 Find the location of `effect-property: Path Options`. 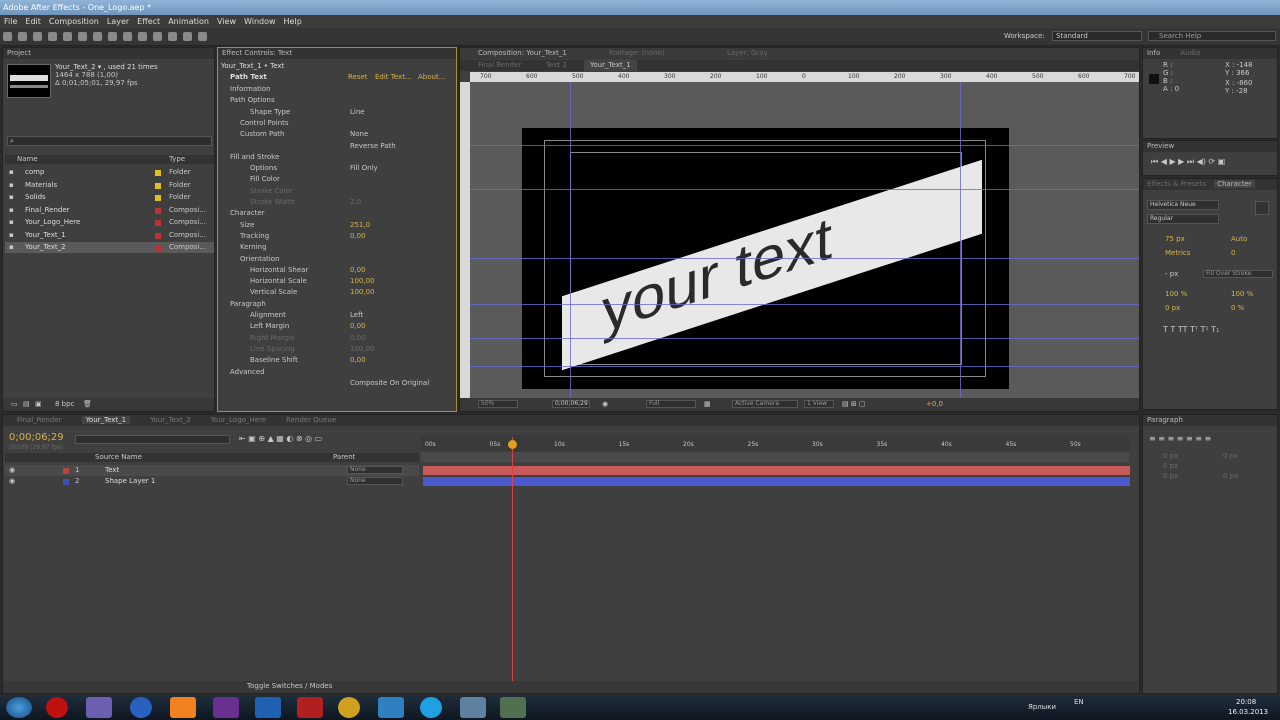

effect-property: Path Options is located at coordinates (340, 100).